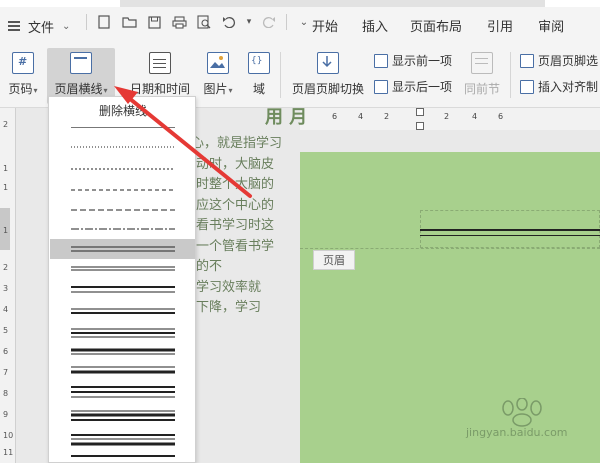  I want to click on hamburger-icon, so click(14, 26).